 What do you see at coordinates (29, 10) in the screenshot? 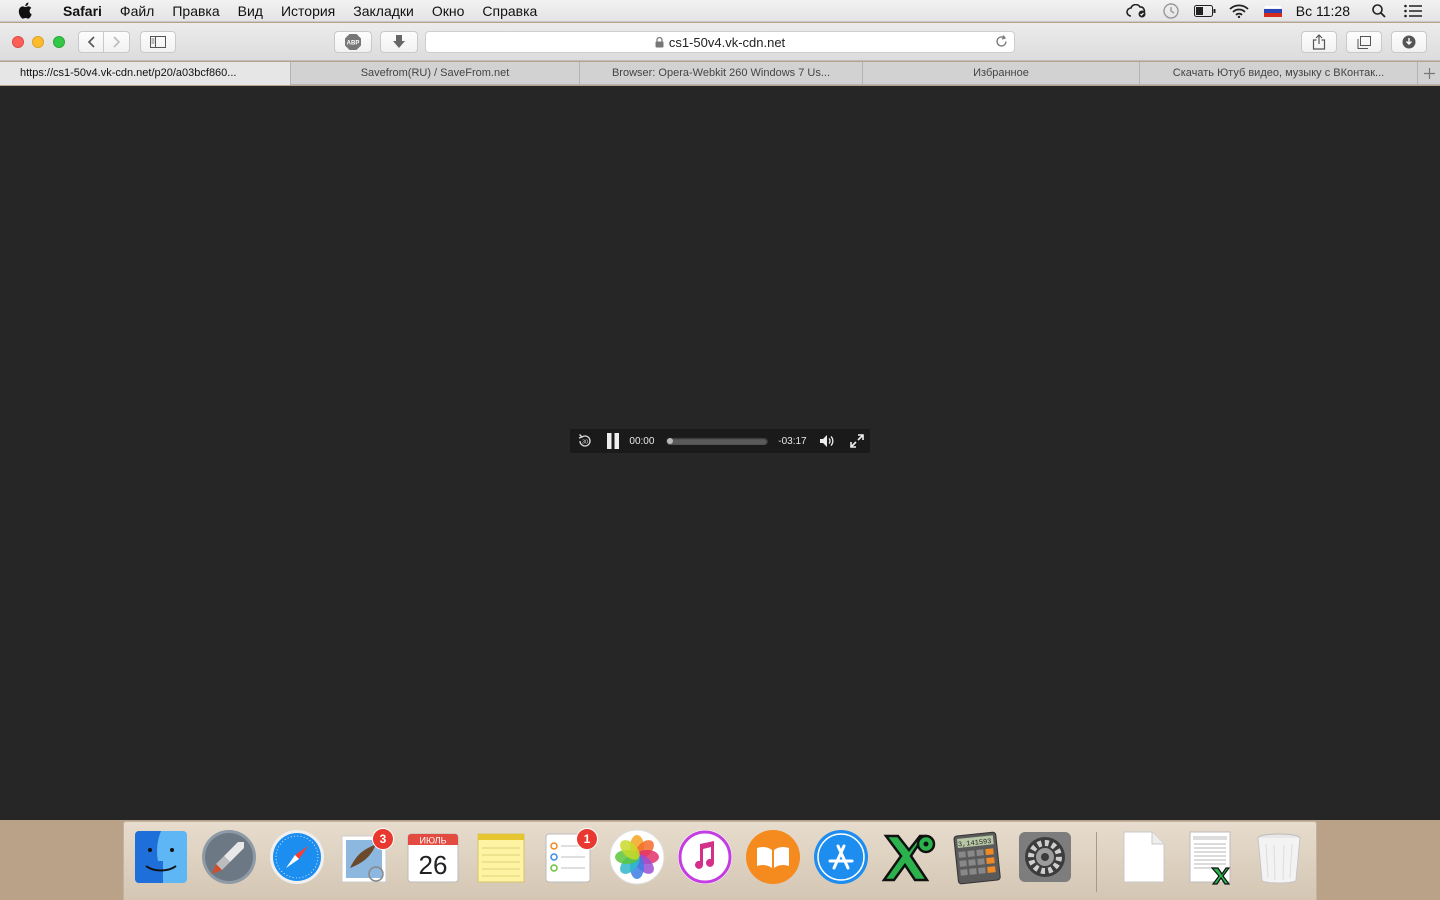
I see `apple-menu-icon` at bounding box center [29, 10].